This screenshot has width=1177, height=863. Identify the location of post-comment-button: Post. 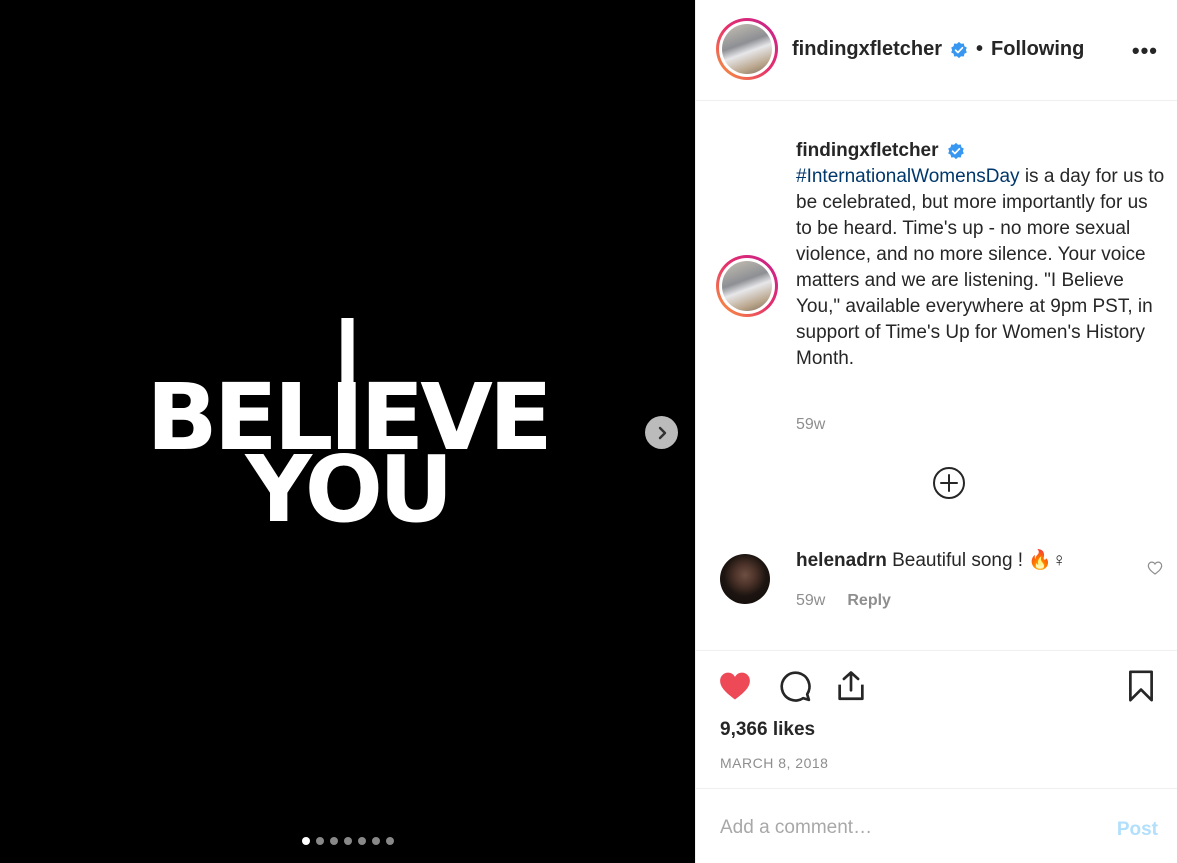
(1137, 830).